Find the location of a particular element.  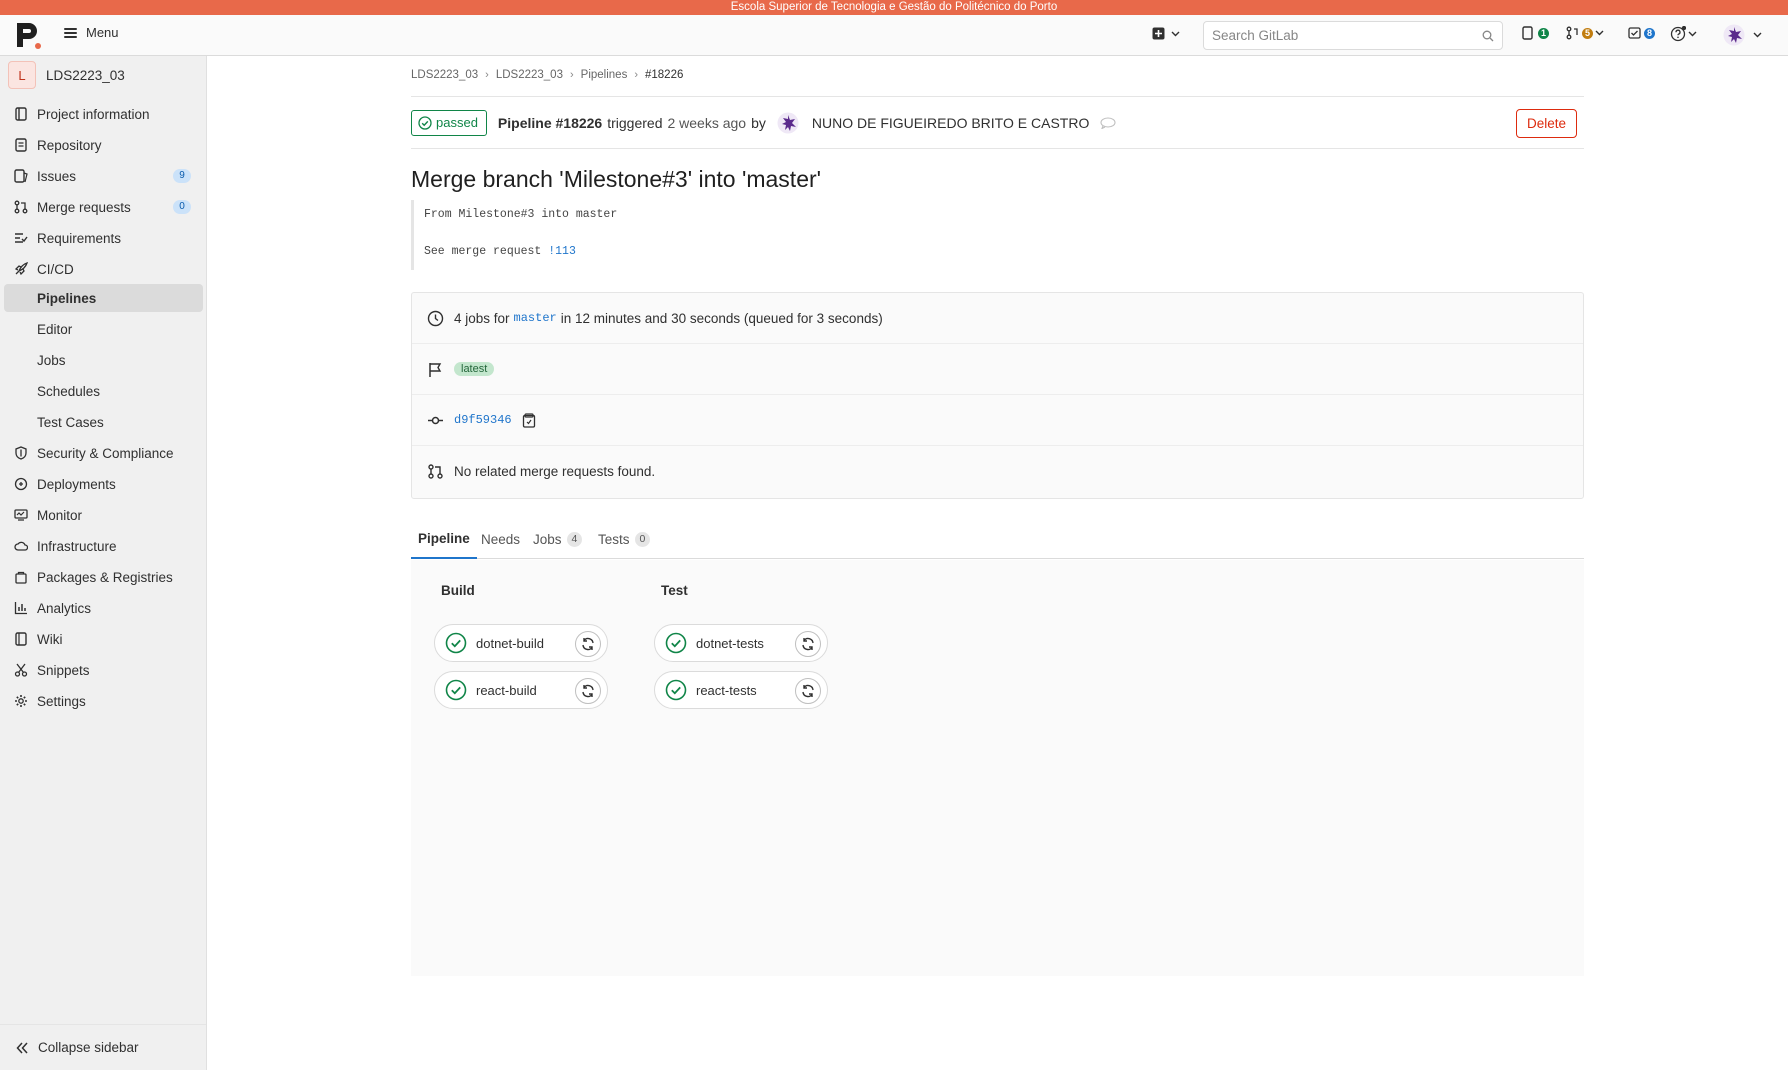

job-react-tests: react-tests is located at coordinates (741, 690).